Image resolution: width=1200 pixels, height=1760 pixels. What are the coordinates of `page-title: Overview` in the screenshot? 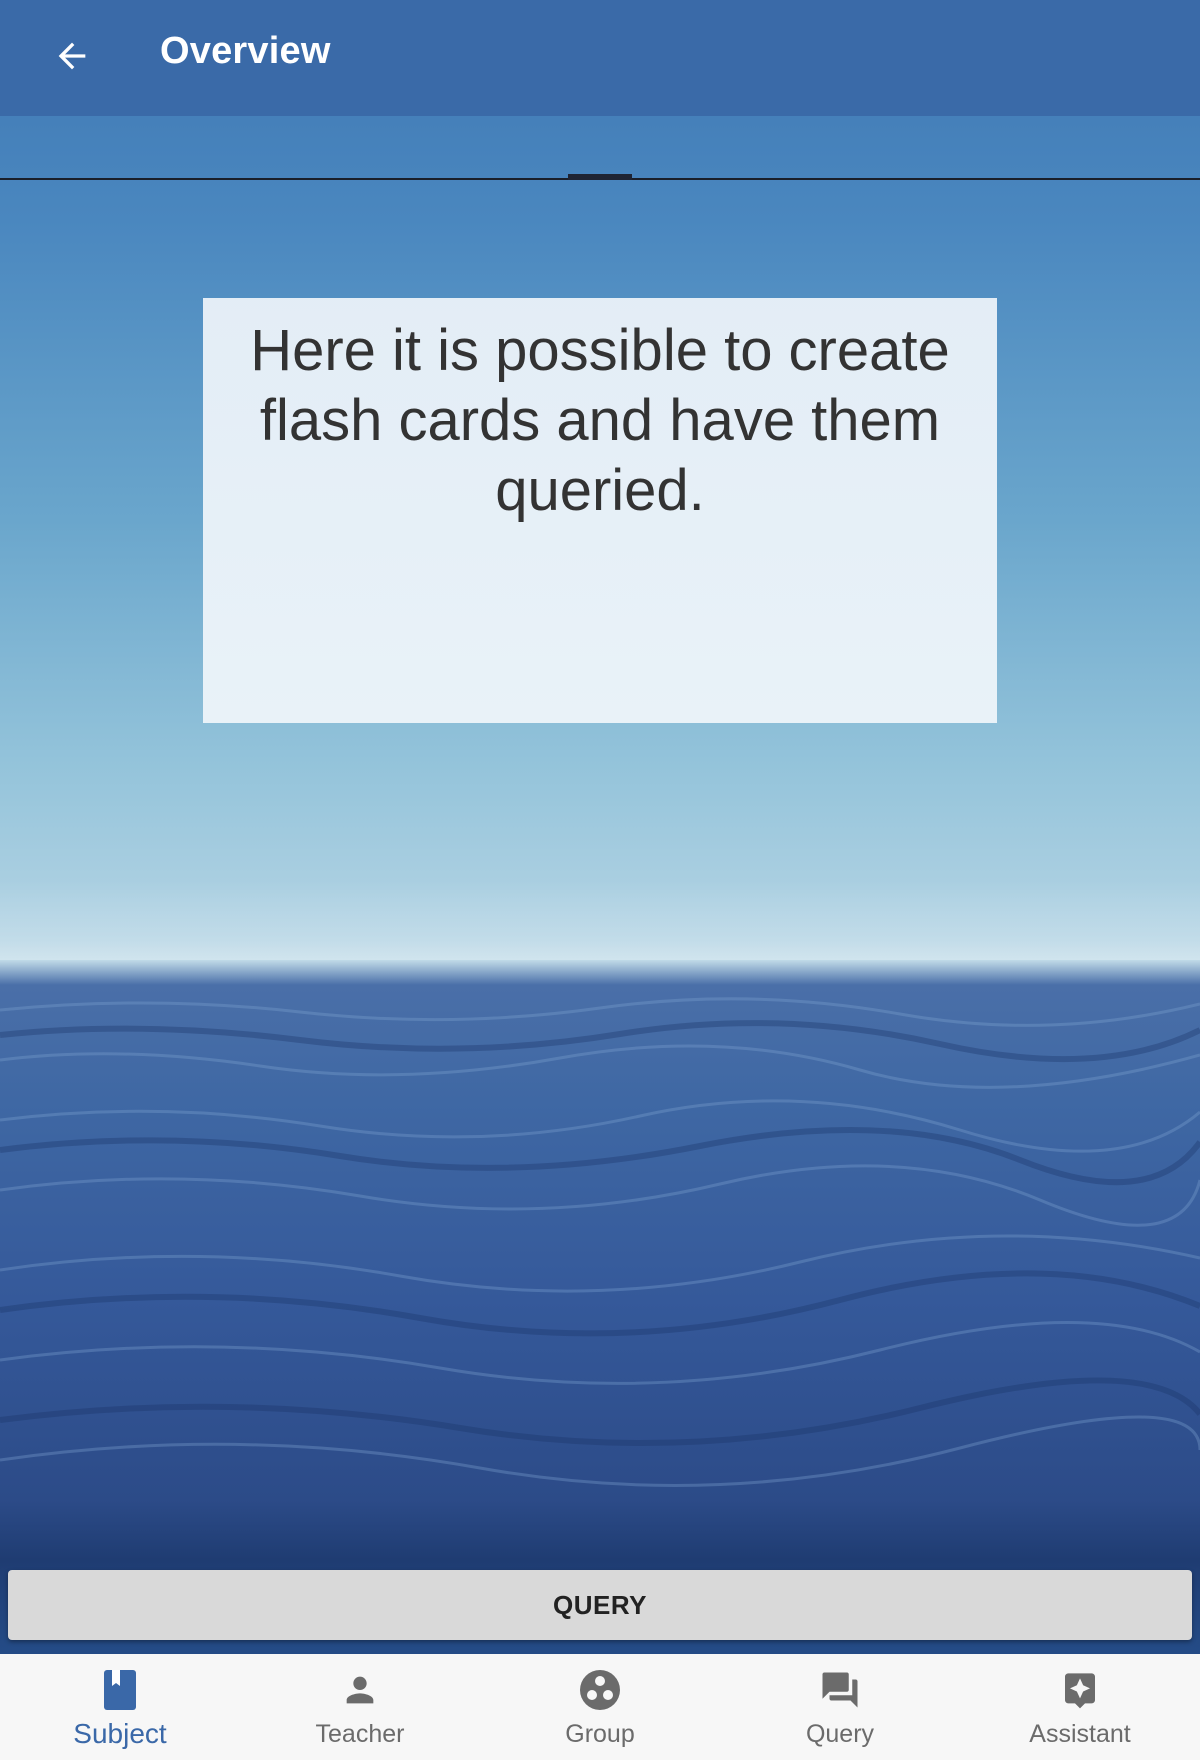 It's located at (245, 51).